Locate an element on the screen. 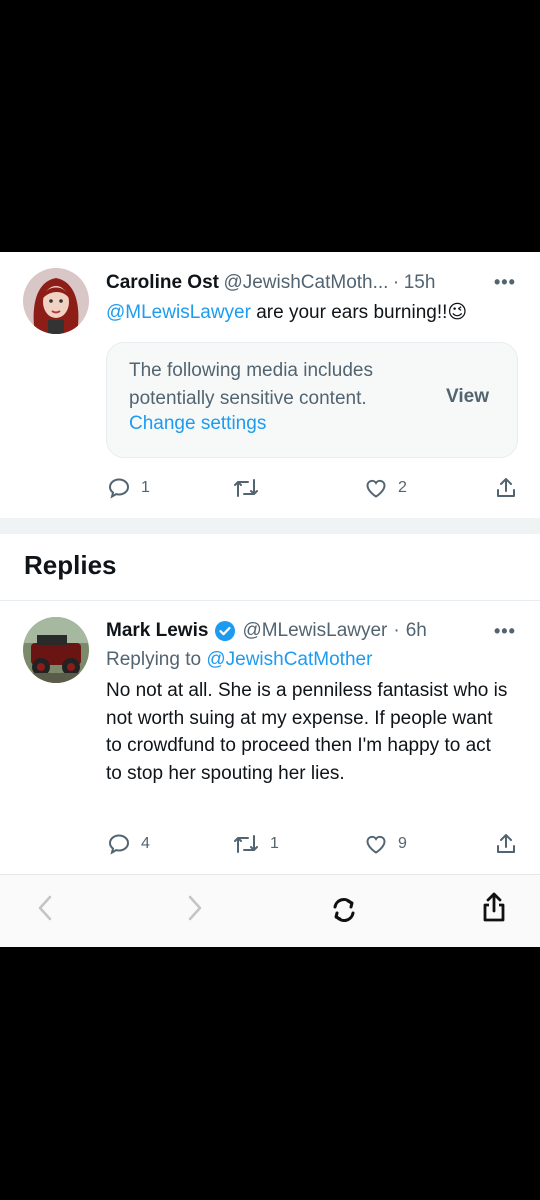 This screenshot has width=540, height=1200. reply-count: 1 is located at coordinates (145, 487).